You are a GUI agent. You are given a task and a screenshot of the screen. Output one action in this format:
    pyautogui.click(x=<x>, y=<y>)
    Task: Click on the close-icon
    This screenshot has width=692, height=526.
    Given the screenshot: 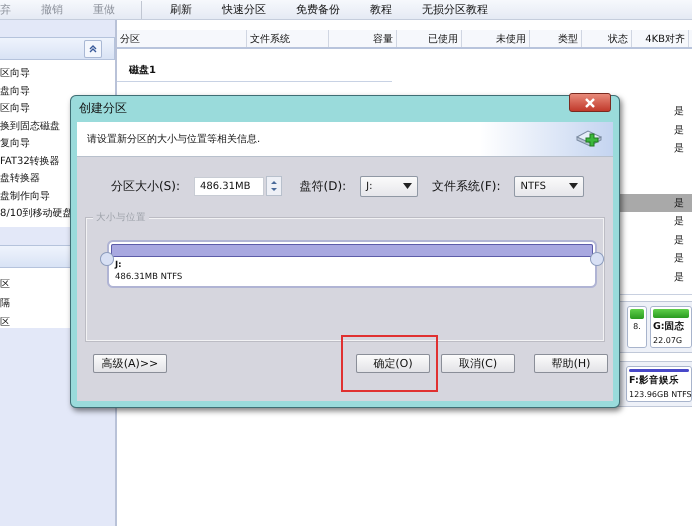 What is the action you would take?
    pyautogui.click(x=590, y=103)
    